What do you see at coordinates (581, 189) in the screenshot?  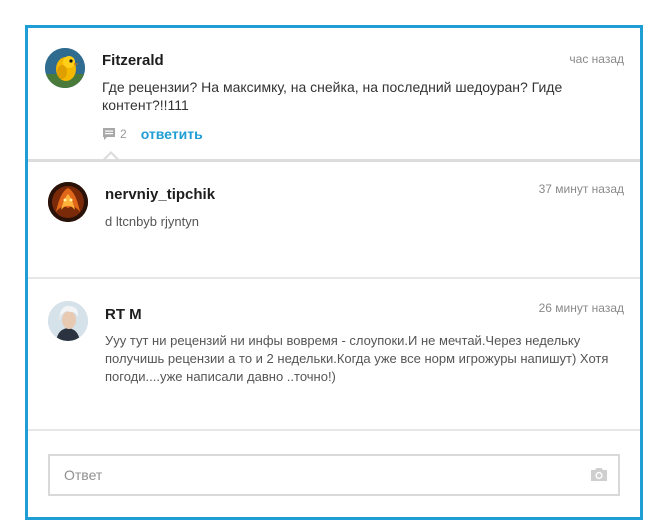 I see `comment-timestamp: 37 минут назад` at bounding box center [581, 189].